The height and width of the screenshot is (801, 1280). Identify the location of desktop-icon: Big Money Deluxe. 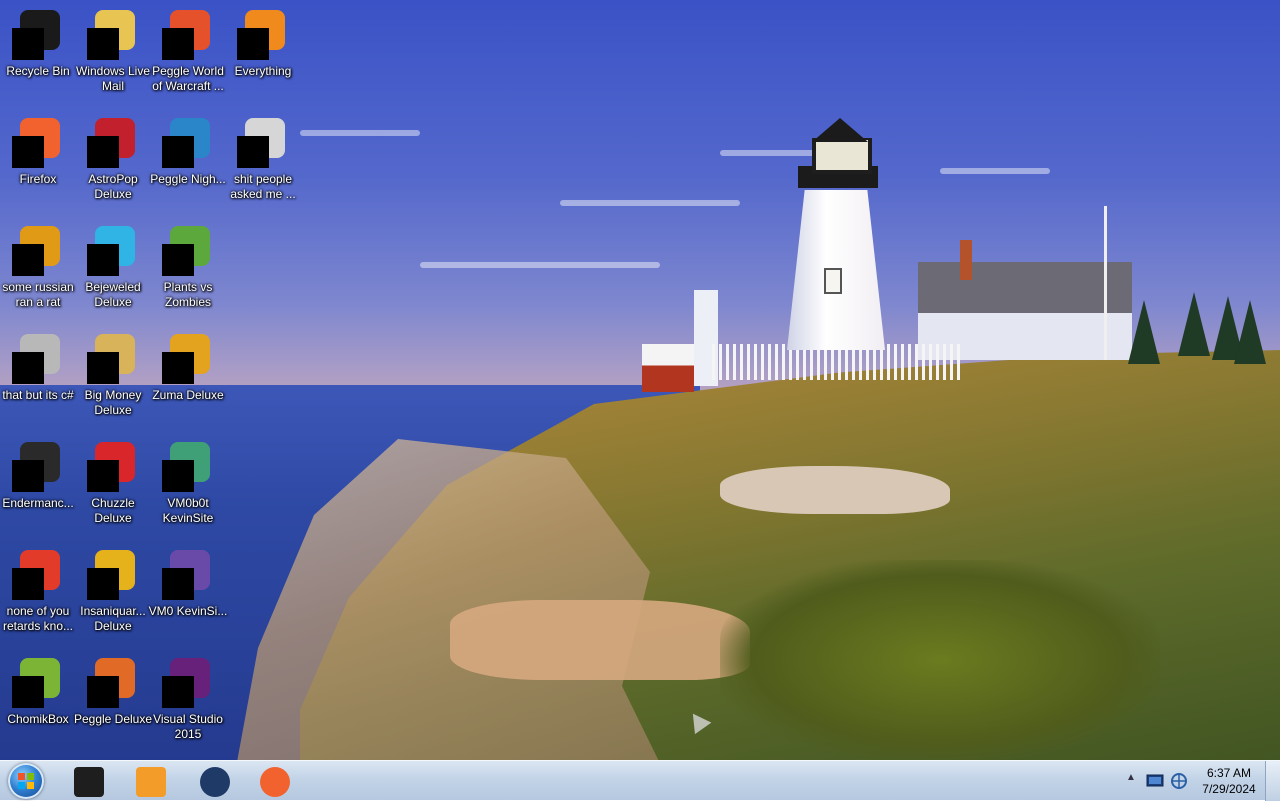
(113, 378).